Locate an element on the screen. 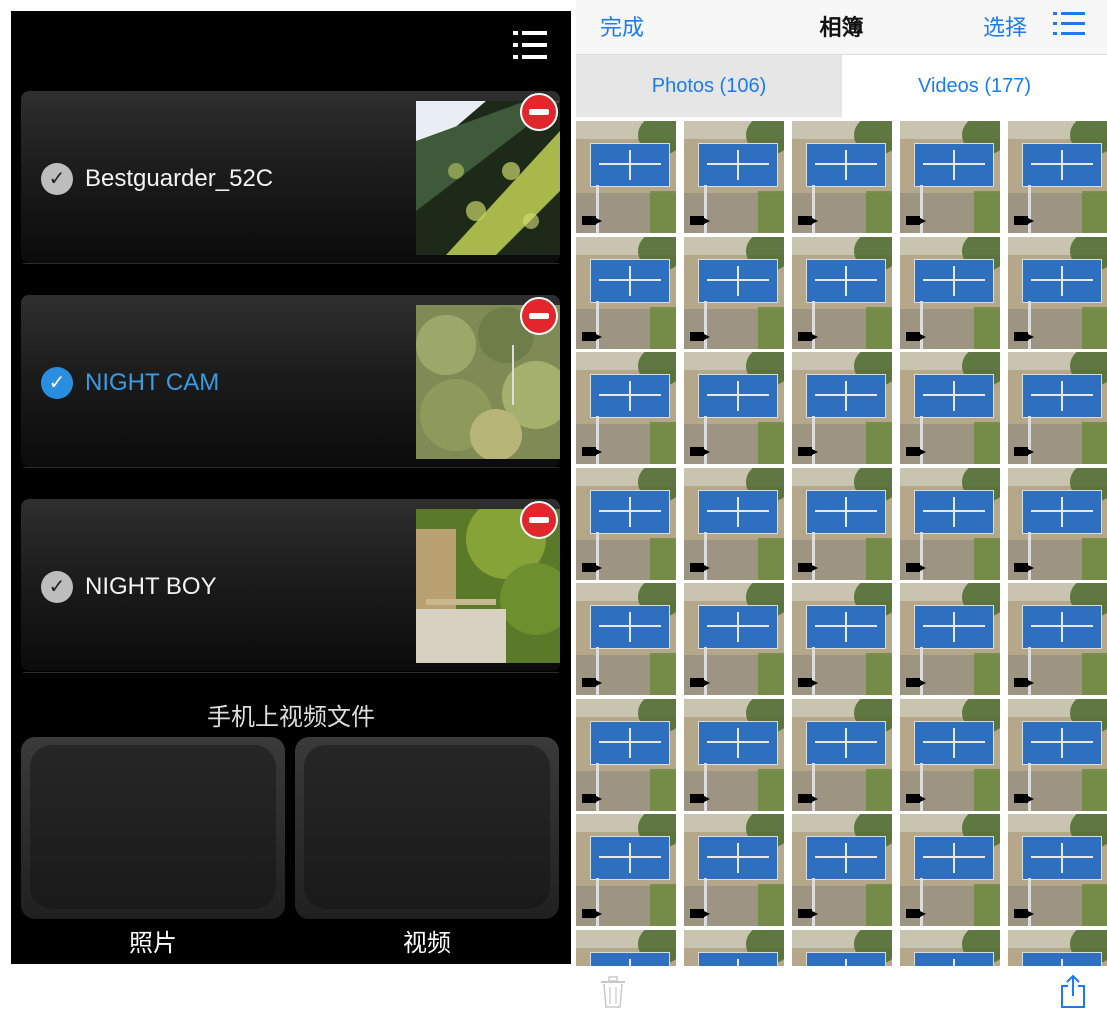 The image size is (1107, 1012). section-title: 手机上视频文件 is located at coordinates (291, 717).